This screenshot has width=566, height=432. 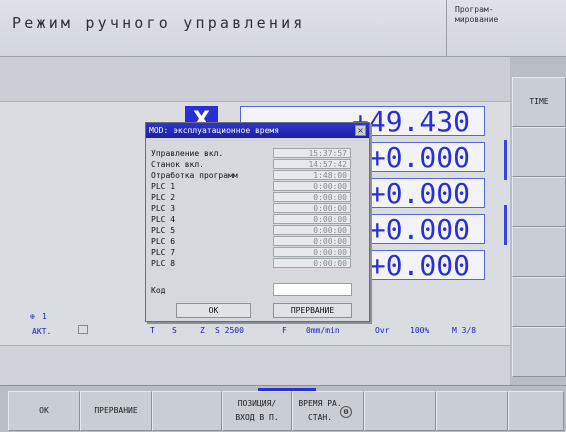 I want to click on row-label: PLC 1, so click(x=163, y=186).